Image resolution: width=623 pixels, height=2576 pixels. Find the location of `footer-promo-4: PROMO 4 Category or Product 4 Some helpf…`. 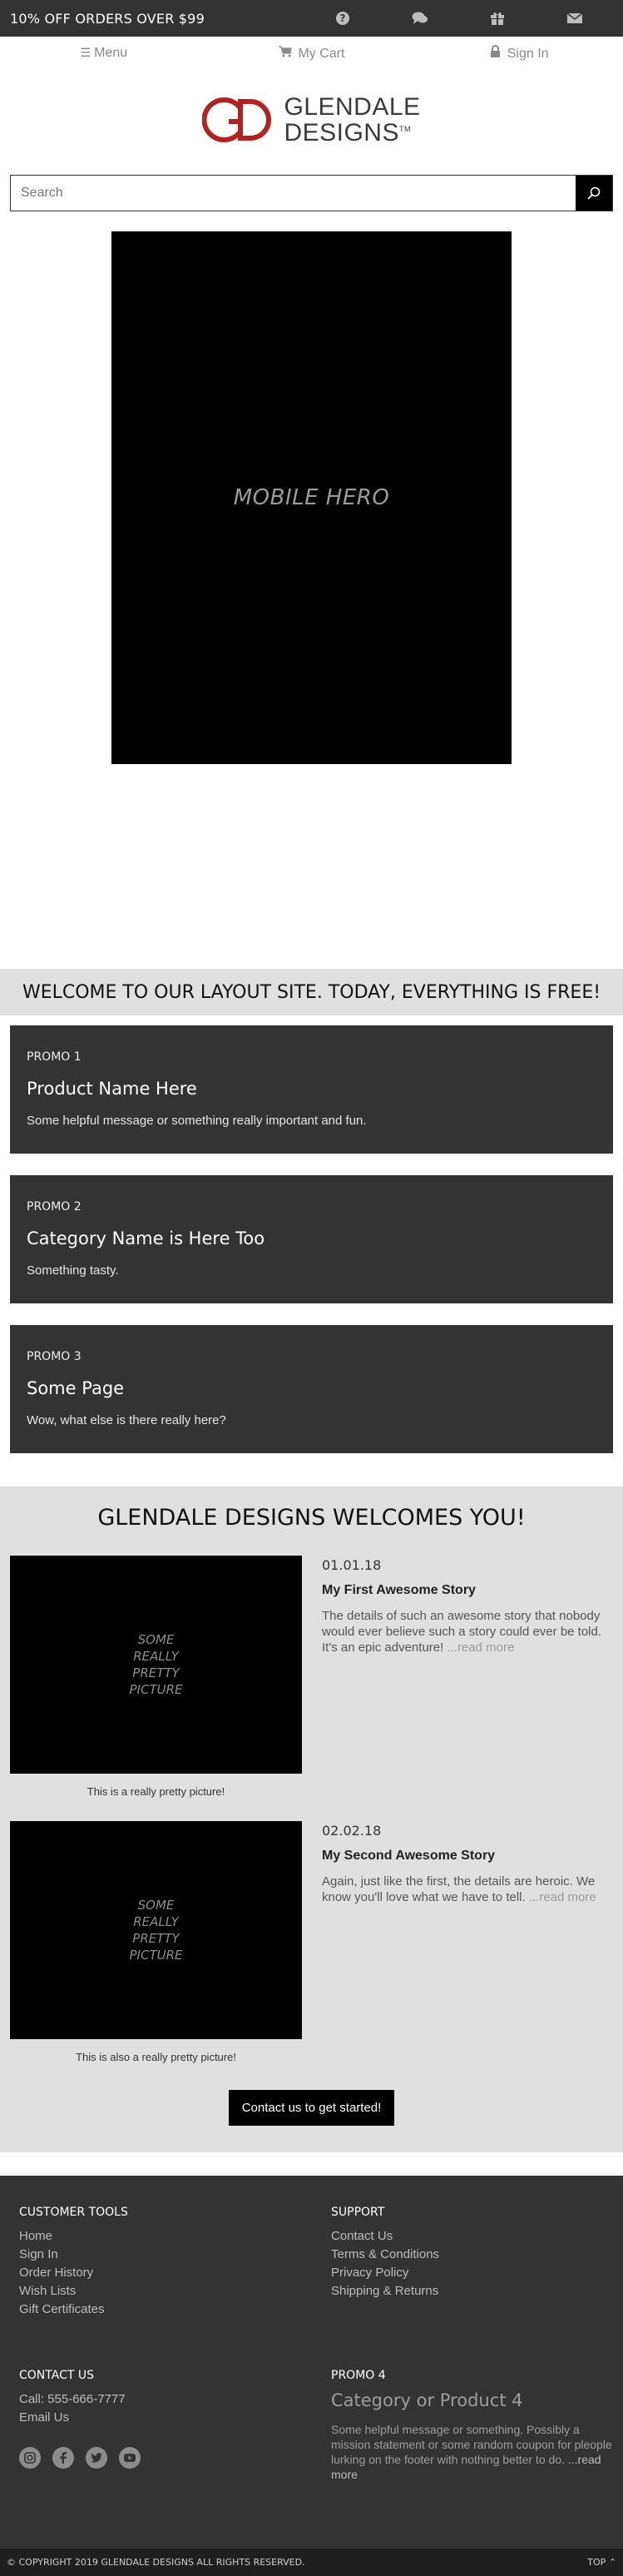

footer-promo-4: PROMO 4 Category or Product 4 Some helpf… is located at coordinates (472, 2425).